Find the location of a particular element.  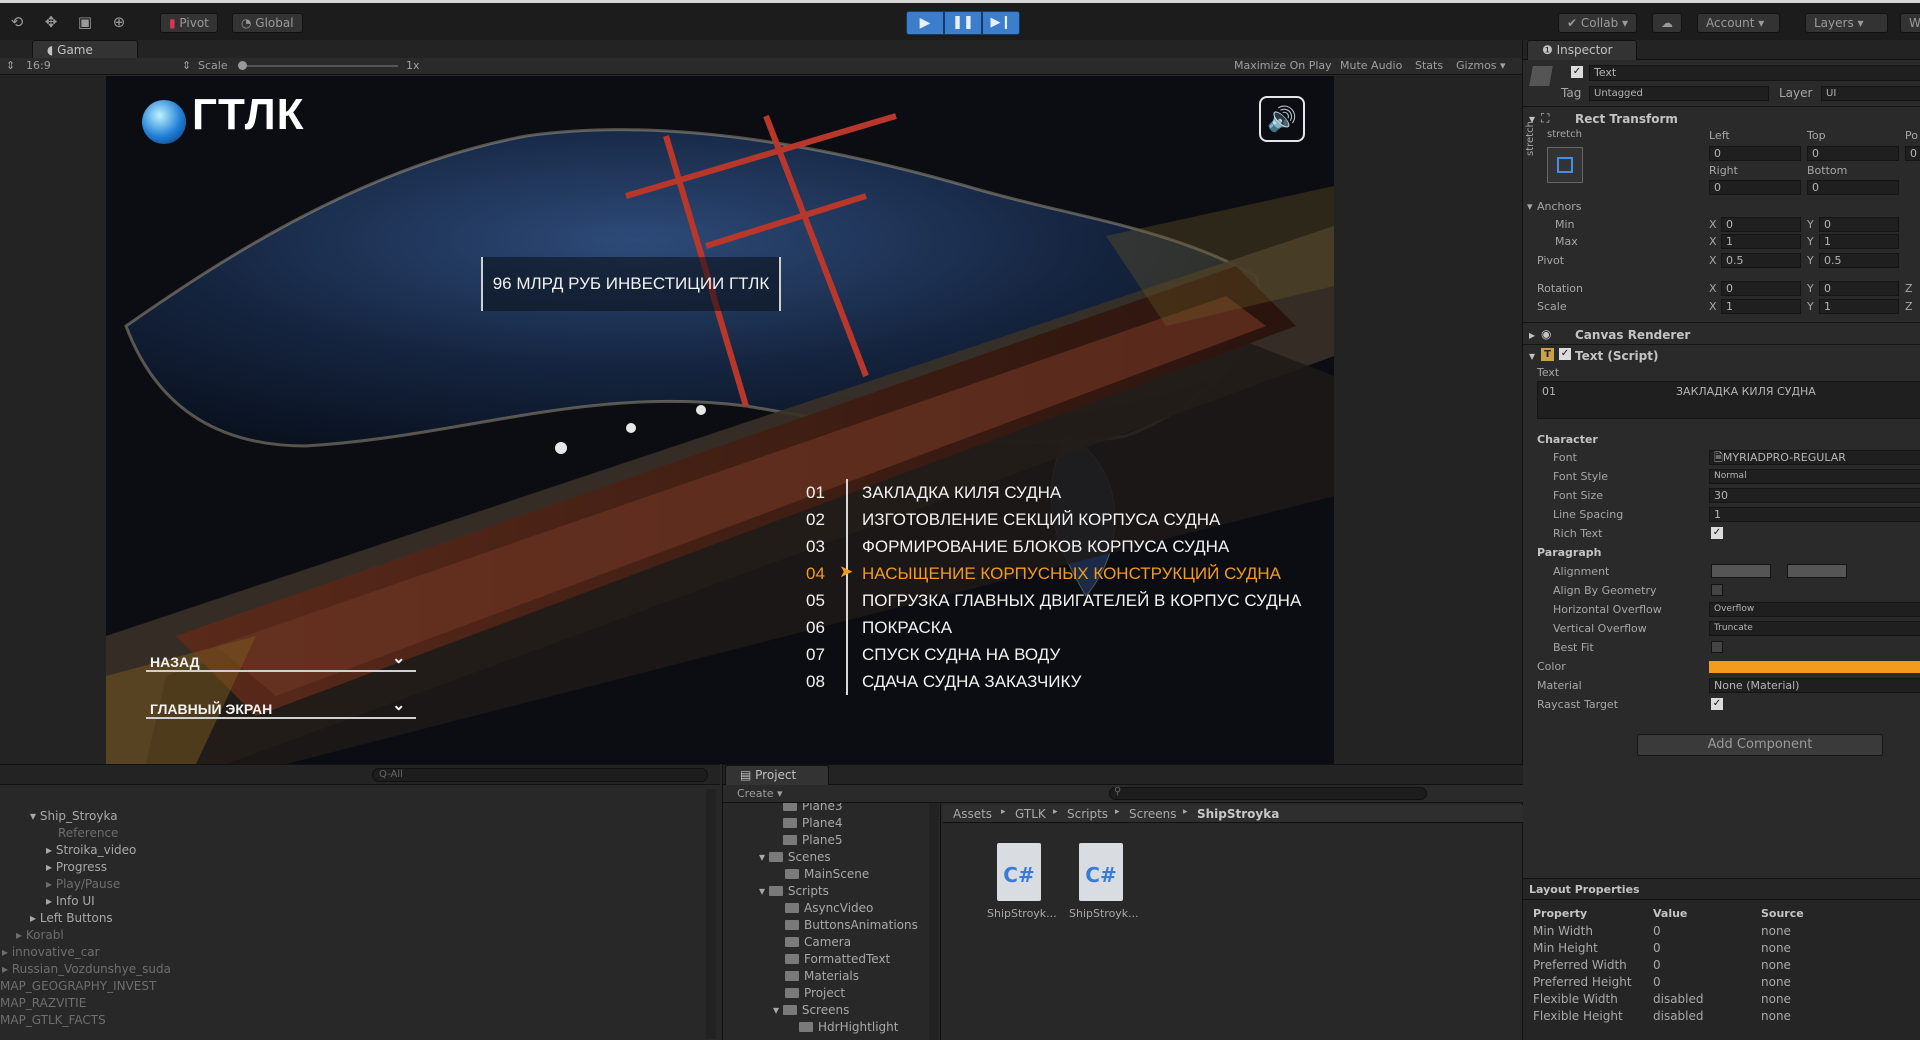

tab-inspector: ❶ Inspector is located at coordinates (1582, 50).